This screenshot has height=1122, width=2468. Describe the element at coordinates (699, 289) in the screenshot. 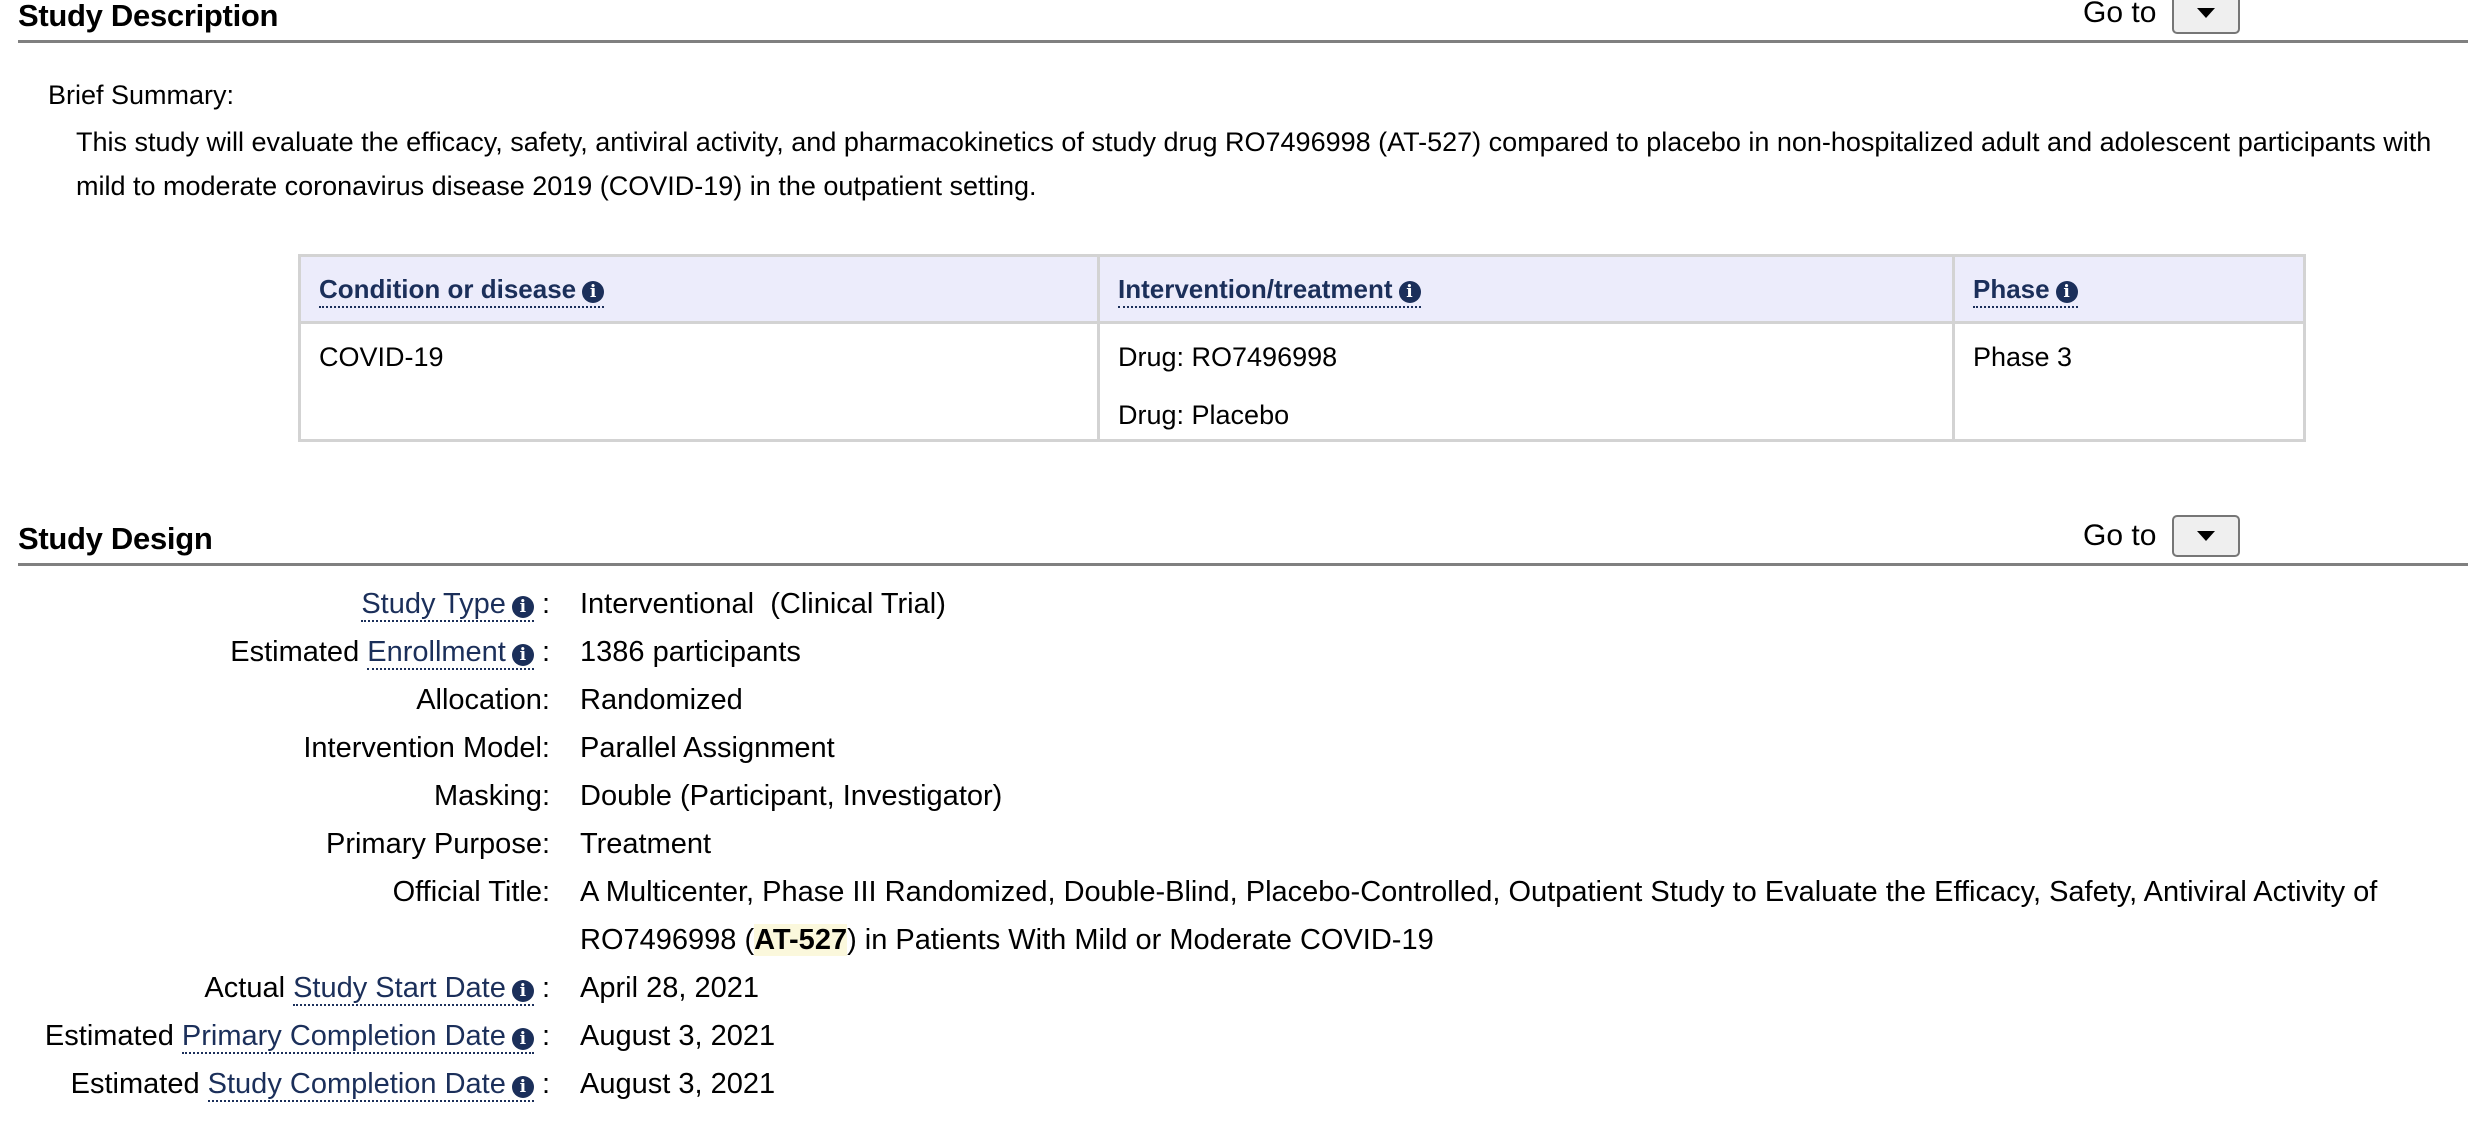

I see `header-condition: Condition or disease i` at that location.